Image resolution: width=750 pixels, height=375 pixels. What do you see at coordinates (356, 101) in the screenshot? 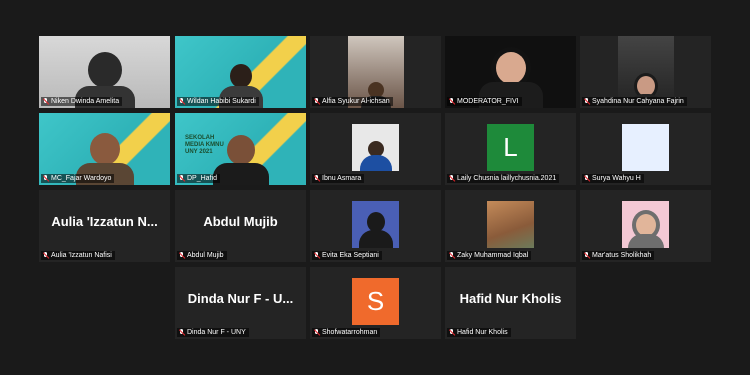
I see `participant-name: Alfia Syukur Al-ichsan` at bounding box center [356, 101].